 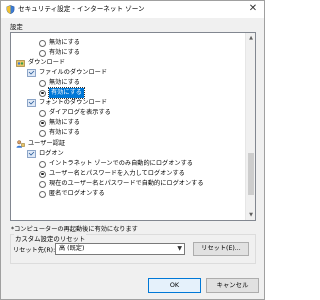 What do you see at coordinates (250, 38) in the screenshot?
I see `scroll-up-icon: ▲` at bounding box center [250, 38].